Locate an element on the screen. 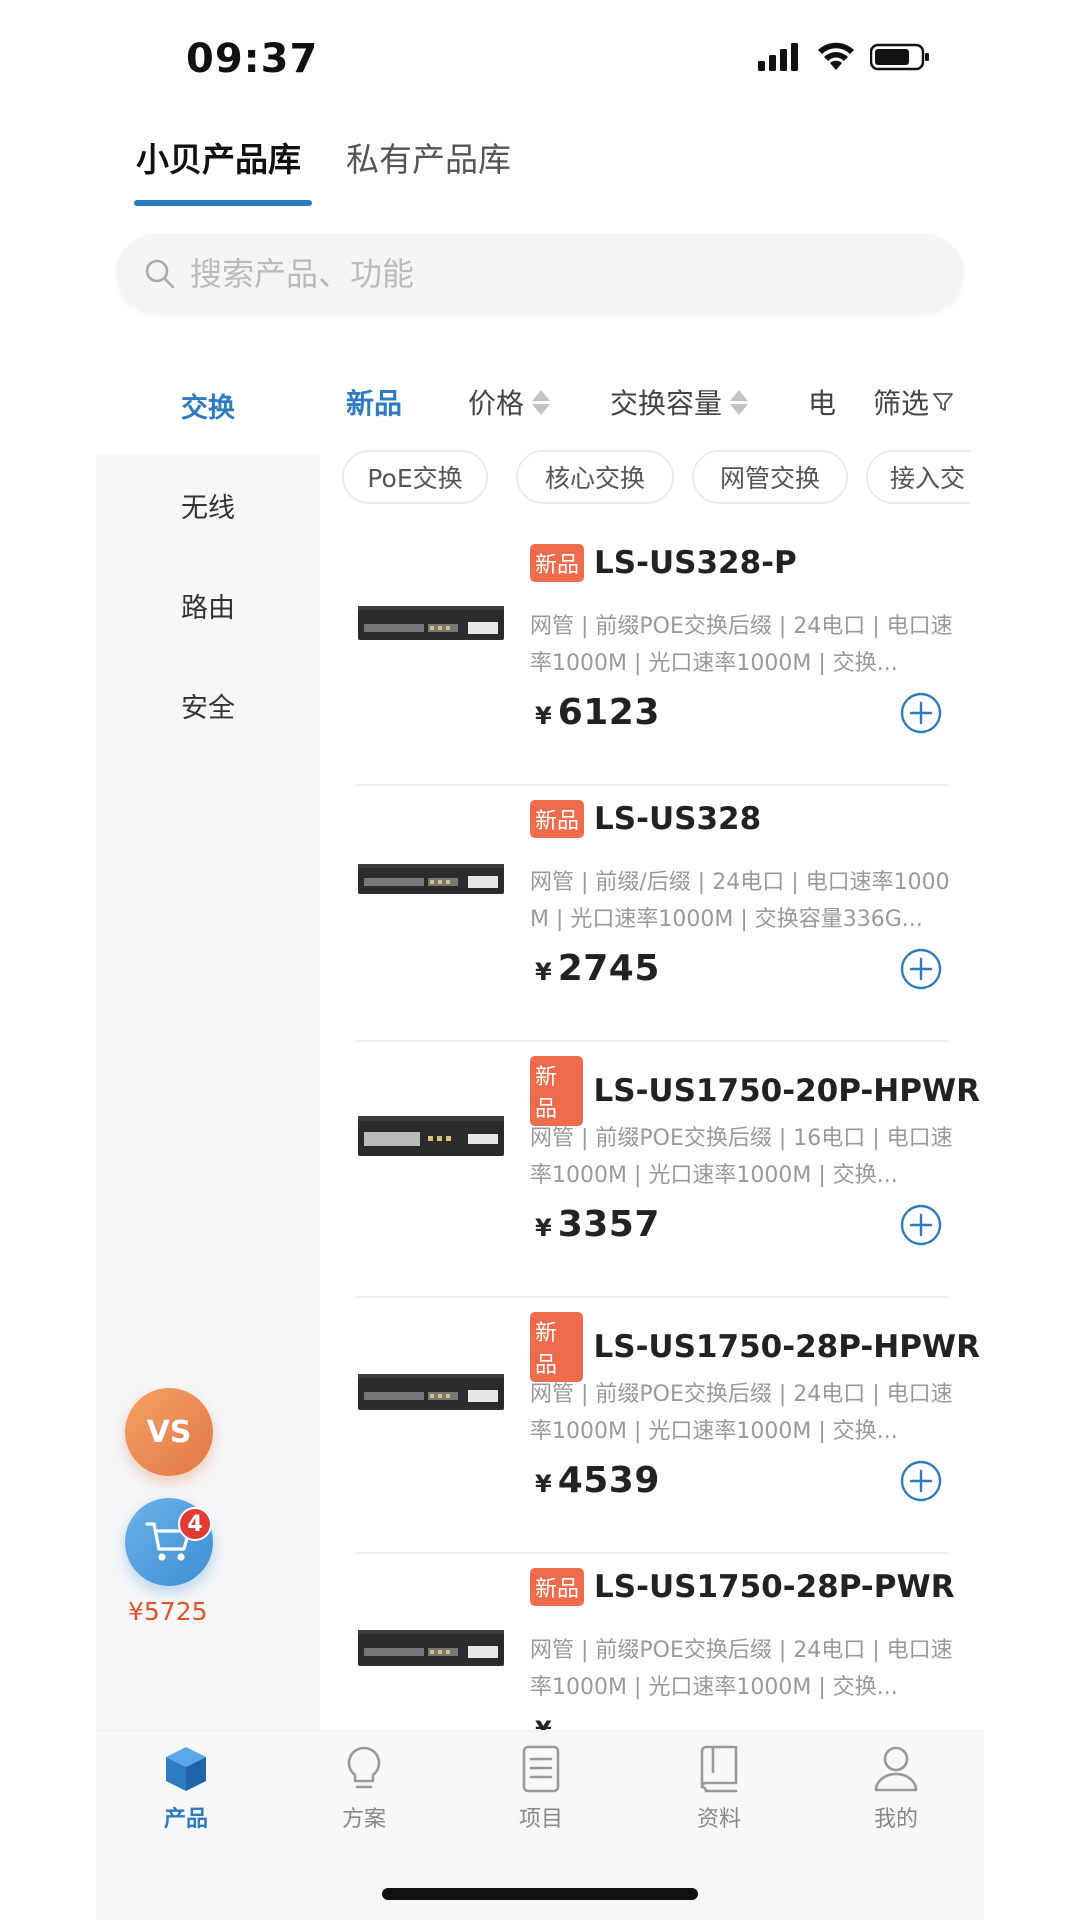 This screenshot has width=1080, height=1920. sort-price-label: 价格 is located at coordinates (496, 403).